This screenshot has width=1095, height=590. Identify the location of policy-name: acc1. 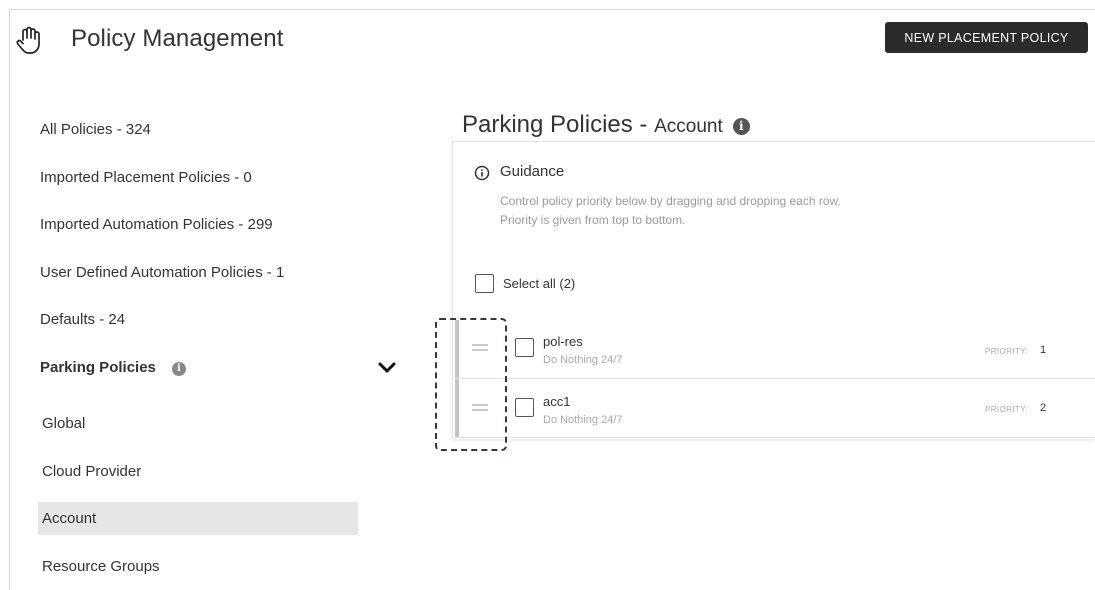
(557, 401).